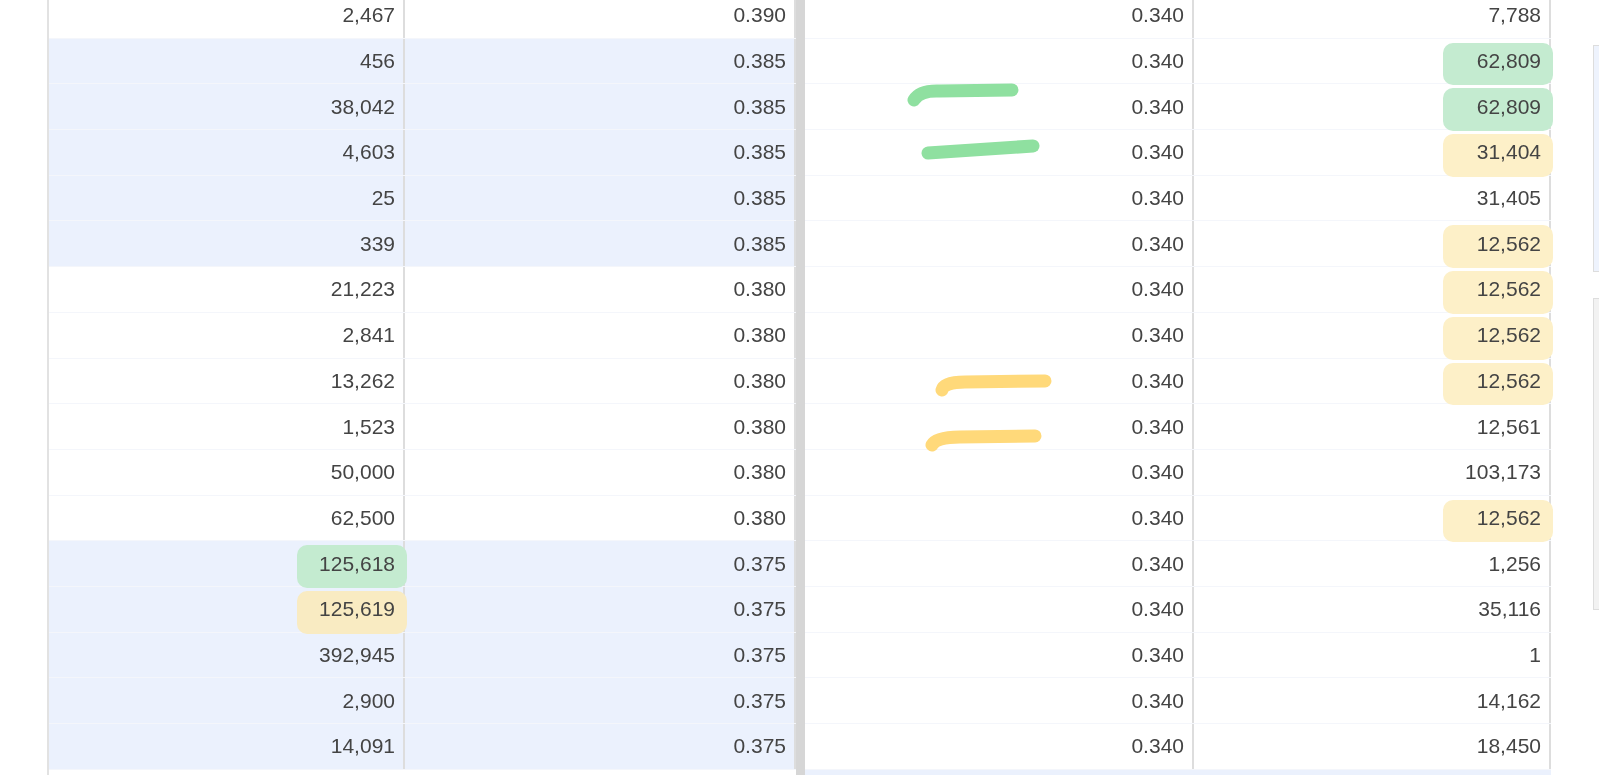 This screenshot has width=1599, height=775. Describe the element at coordinates (1508, 426) in the screenshot. I see `table-cell: 12,561` at that location.